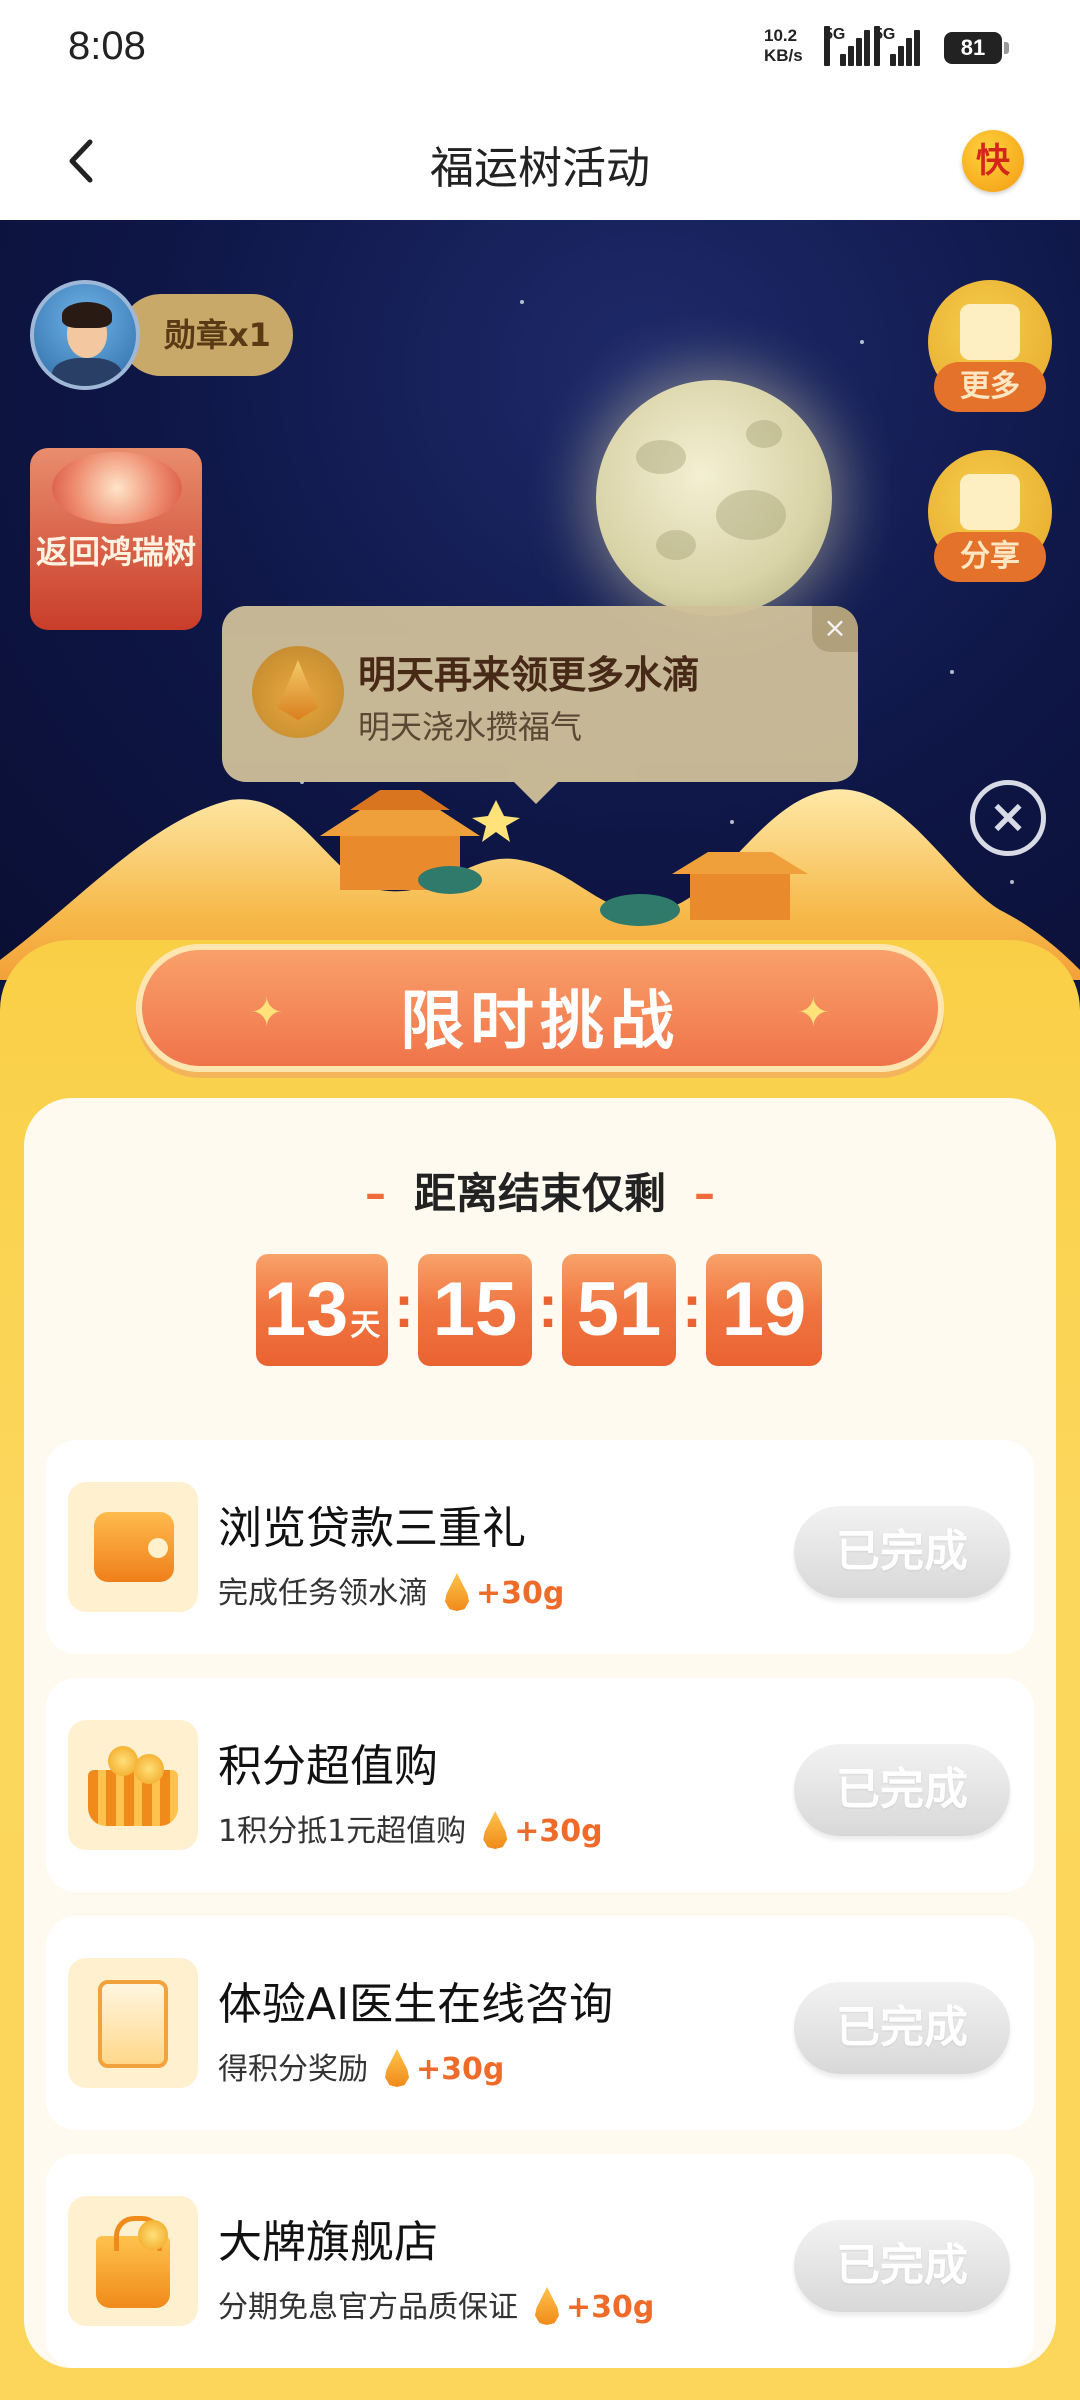 The width and height of the screenshot is (1080, 2400). What do you see at coordinates (85, 335) in the screenshot?
I see `avatar` at bounding box center [85, 335].